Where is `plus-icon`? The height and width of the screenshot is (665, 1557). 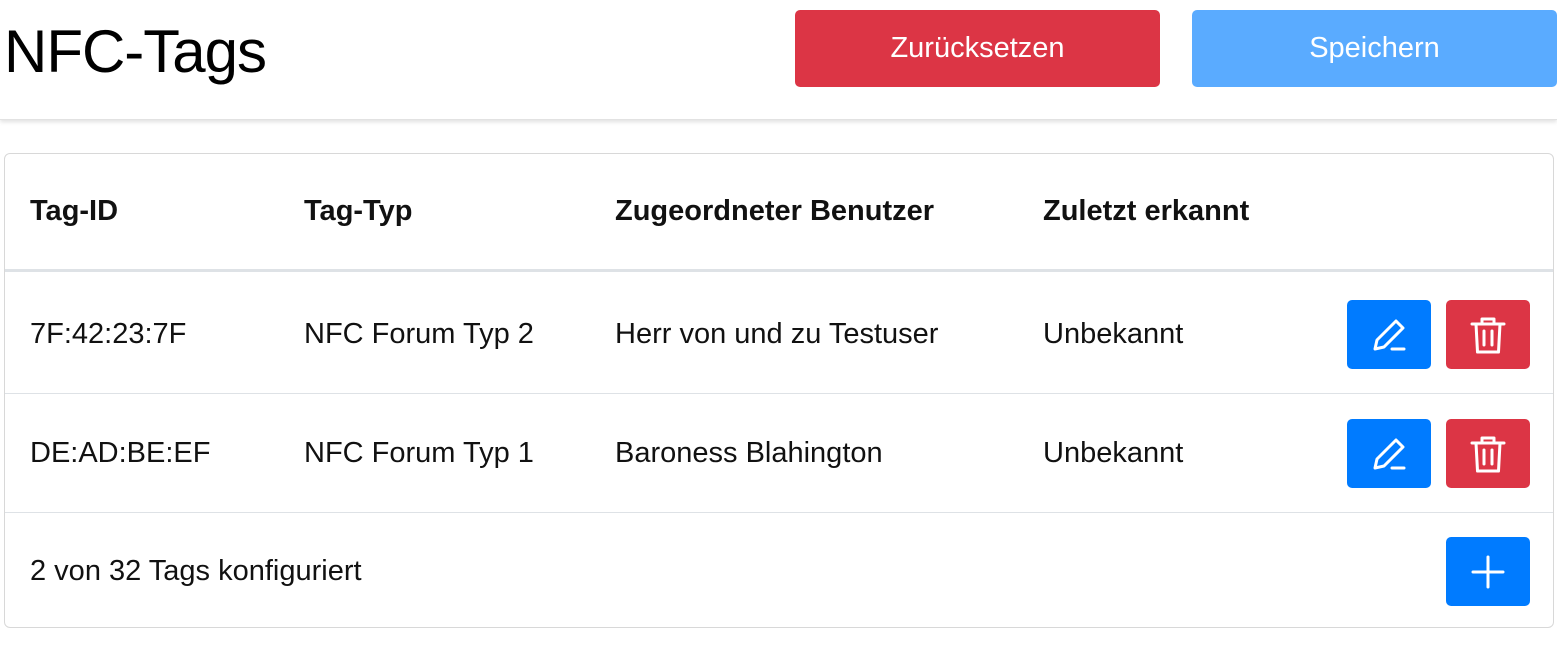 plus-icon is located at coordinates (1488, 571).